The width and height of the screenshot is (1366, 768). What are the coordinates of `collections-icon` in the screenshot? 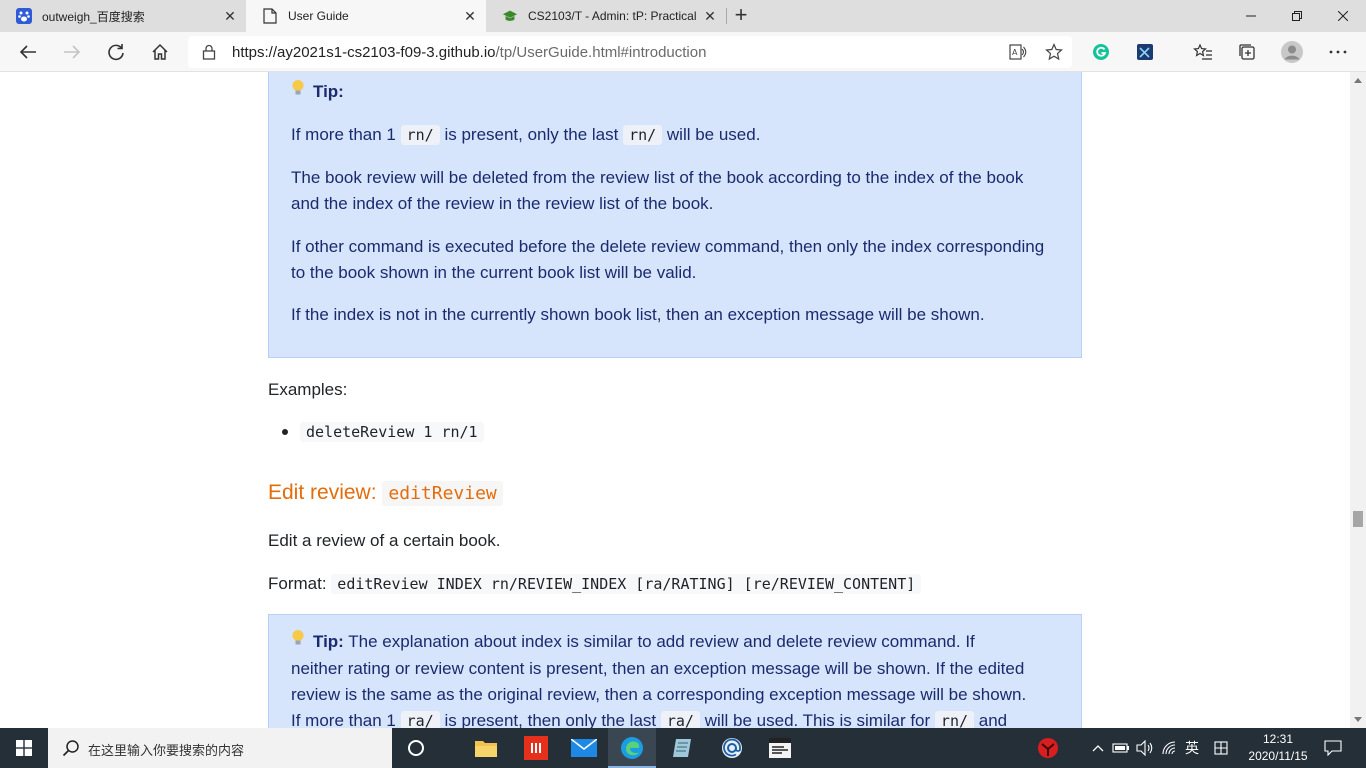 It's located at (1247, 52).